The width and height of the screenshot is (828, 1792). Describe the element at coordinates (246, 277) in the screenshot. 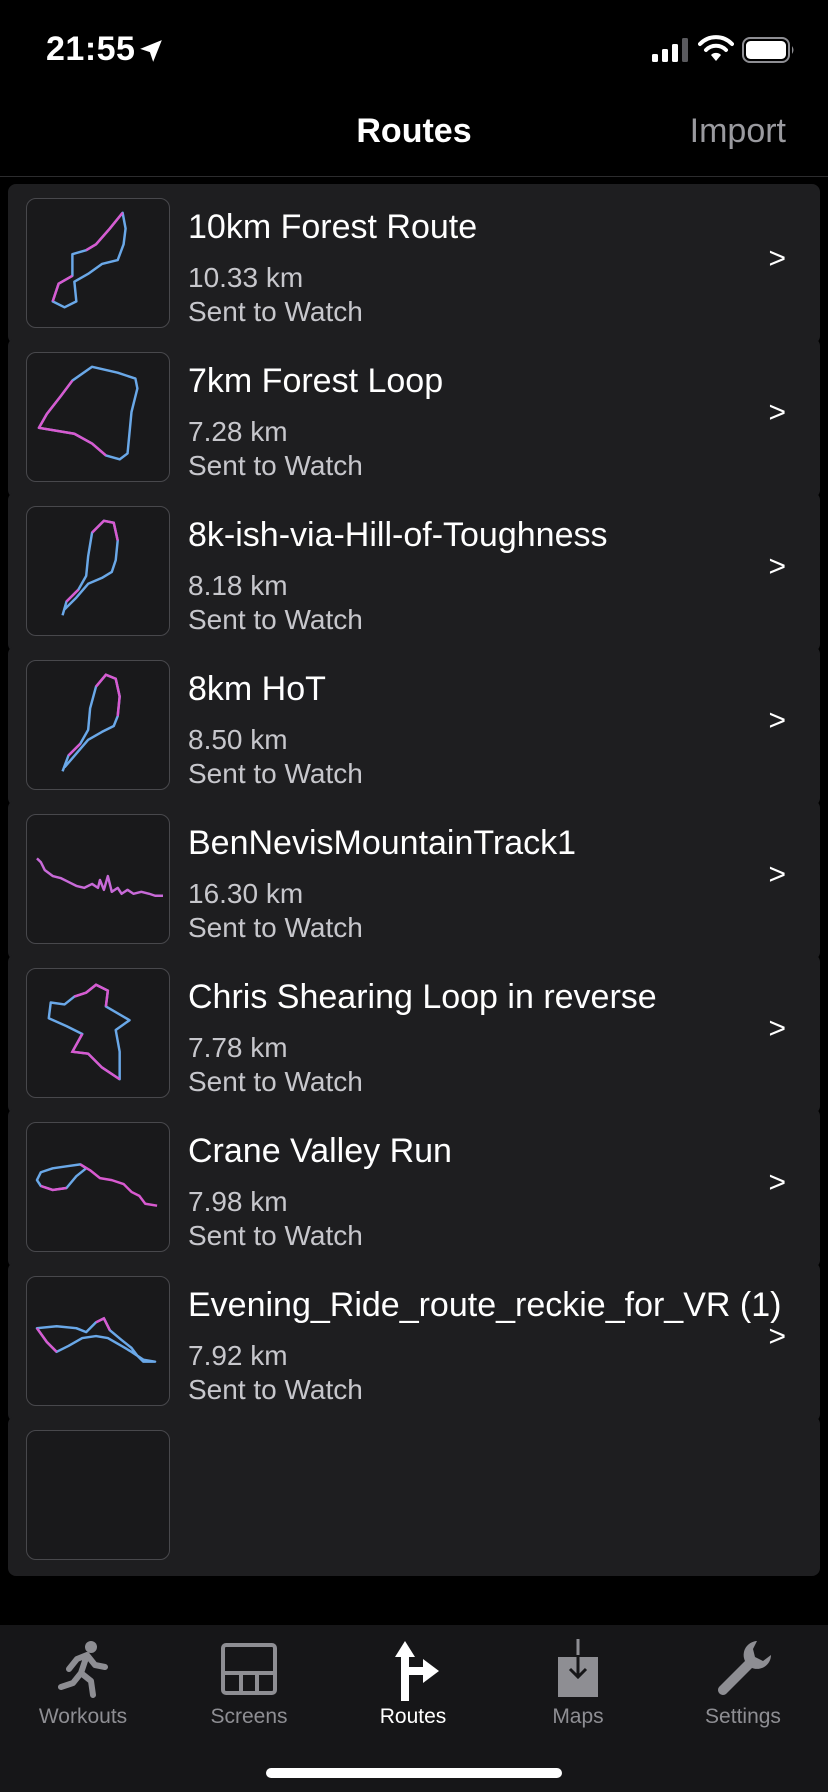

I see `route-distance: 10.33 km` at that location.